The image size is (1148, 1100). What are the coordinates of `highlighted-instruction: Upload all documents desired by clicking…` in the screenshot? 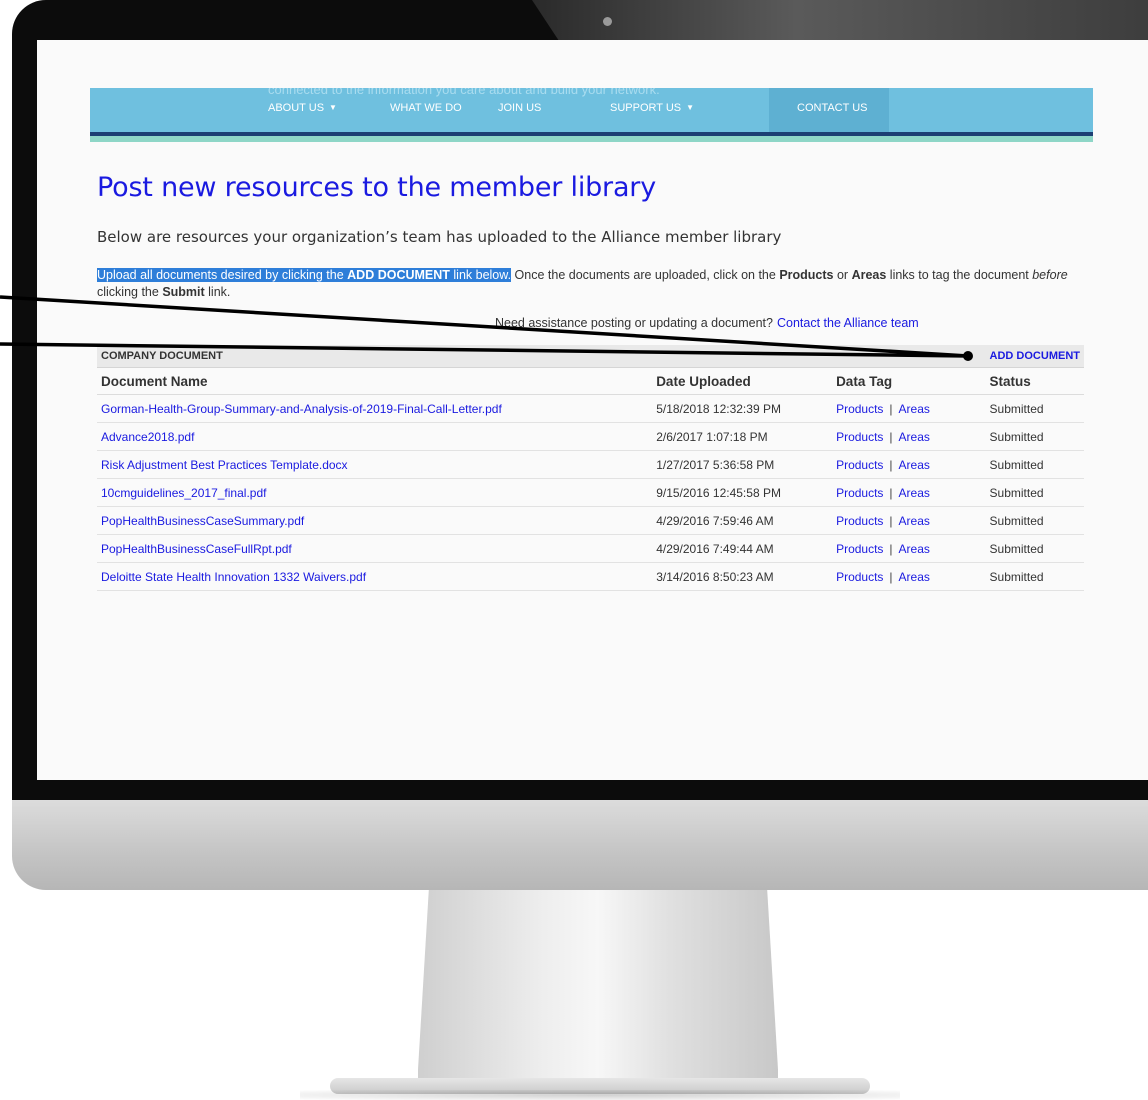 It's located at (304, 275).